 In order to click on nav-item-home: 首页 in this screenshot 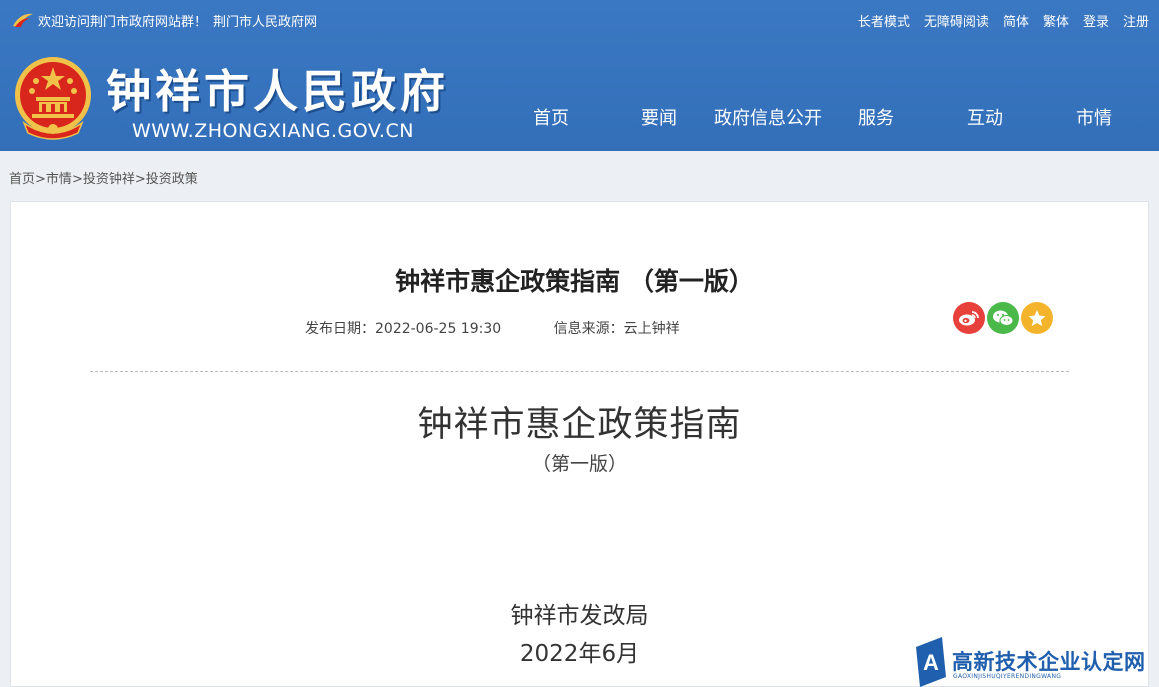, I will do `click(551, 117)`.